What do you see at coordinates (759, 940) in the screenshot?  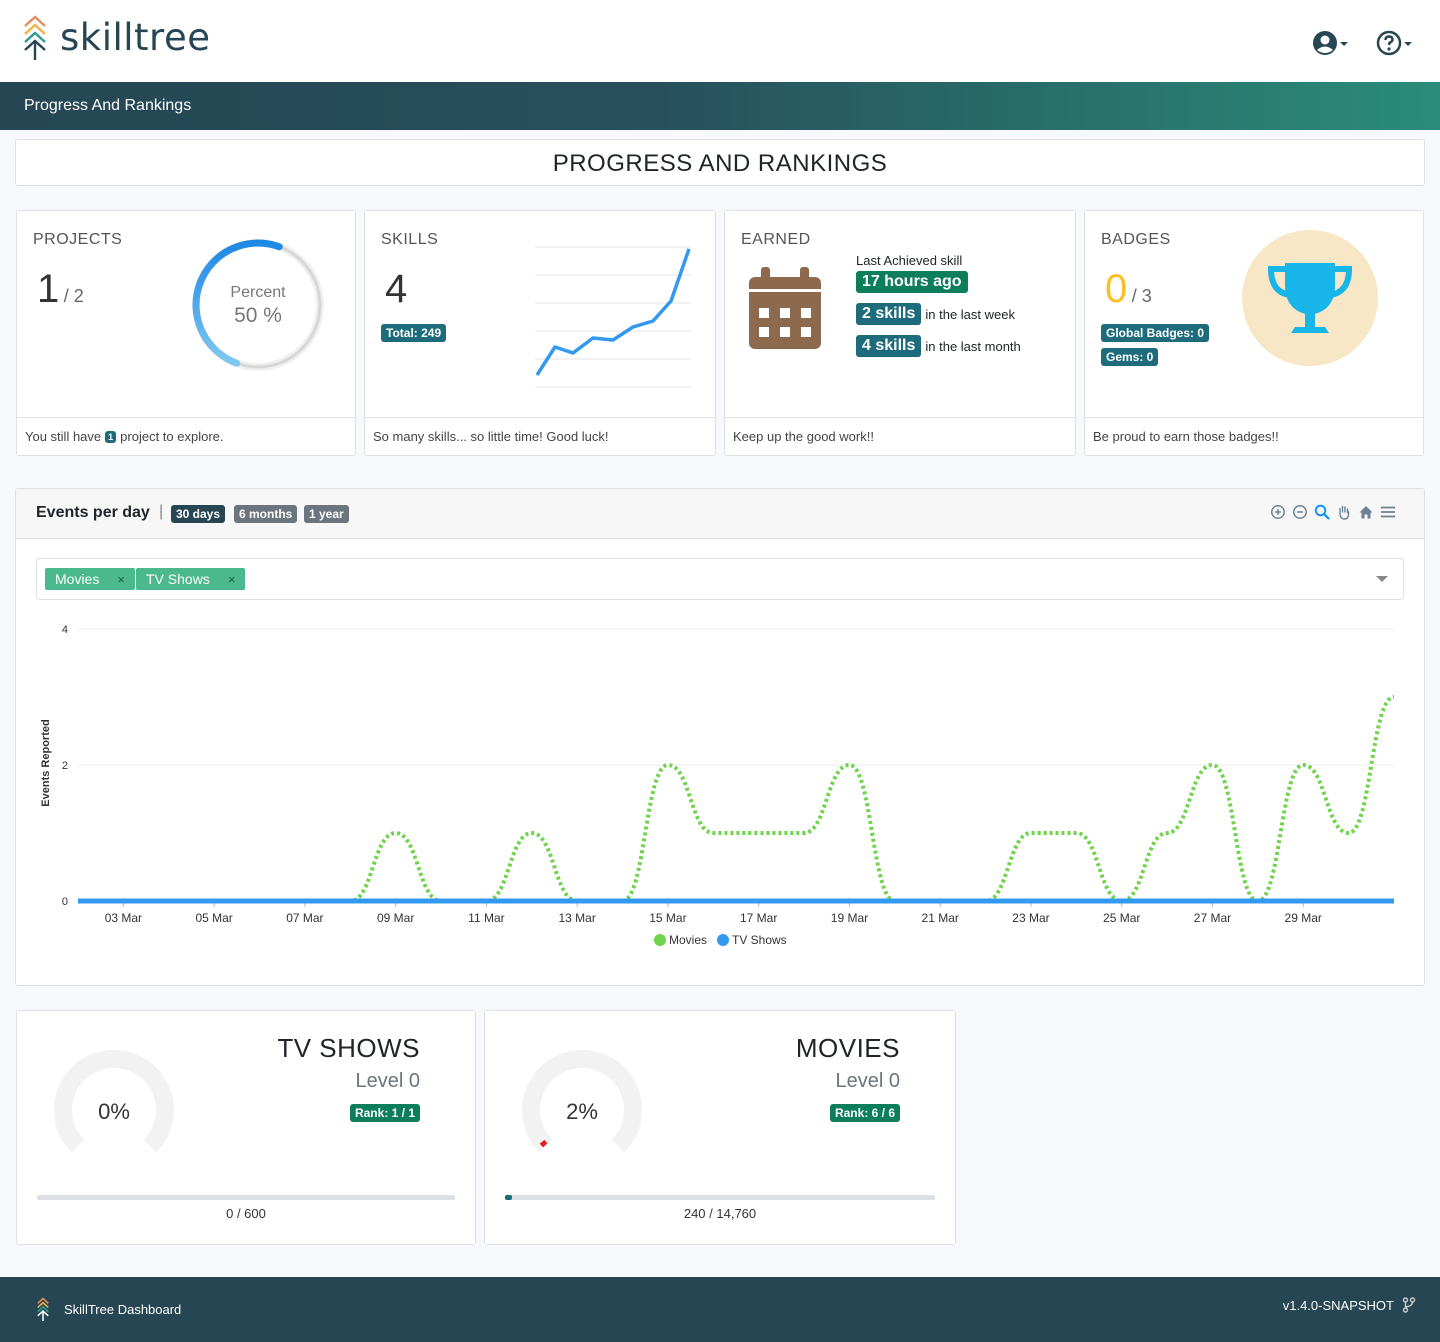 I see `legend-label: TV Shows` at bounding box center [759, 940].